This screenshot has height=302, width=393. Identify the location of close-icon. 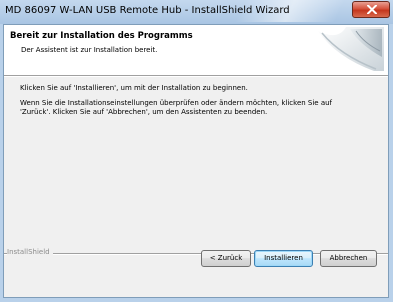
(372, 9).